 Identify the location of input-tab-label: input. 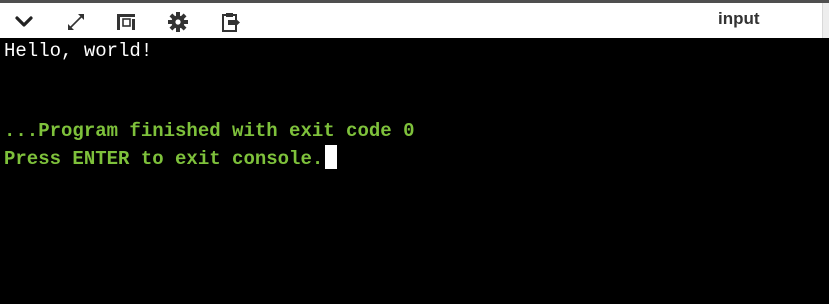
(739, 19).